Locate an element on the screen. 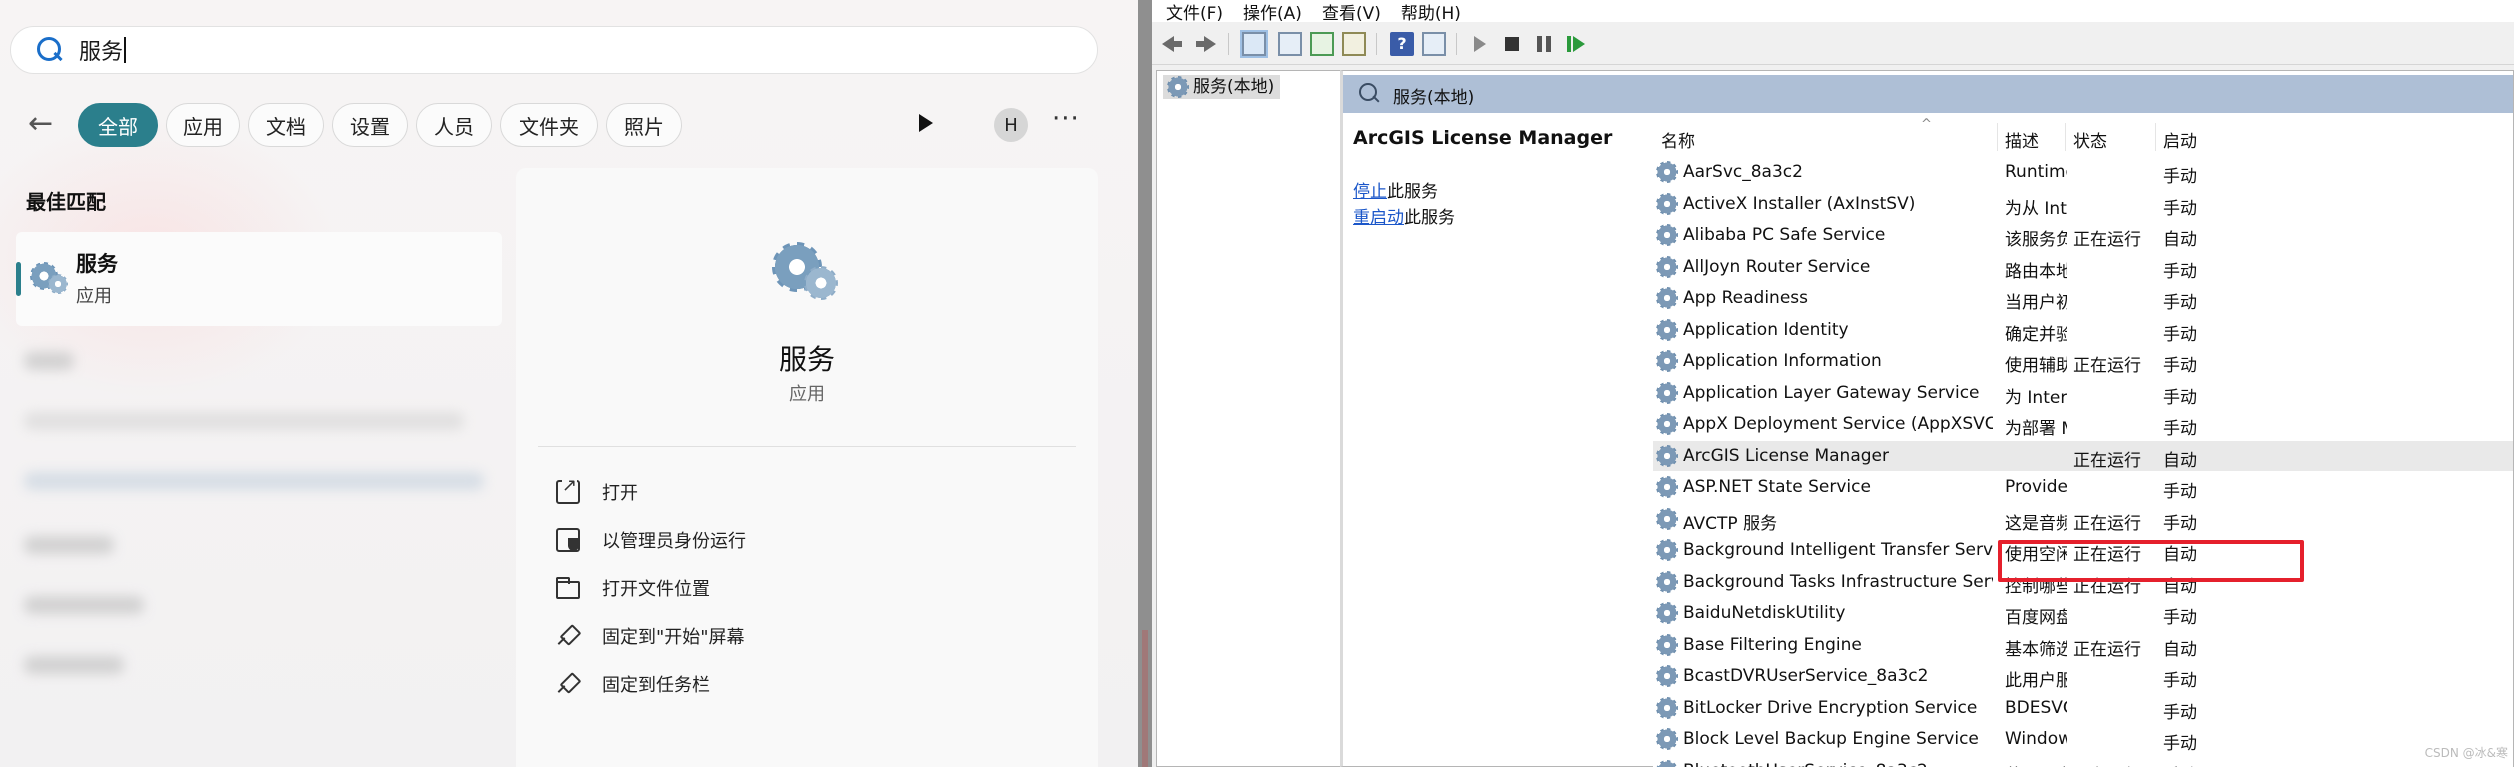 The image size is (2514, 767). properties-icon is located at coordinates (1290, 44).